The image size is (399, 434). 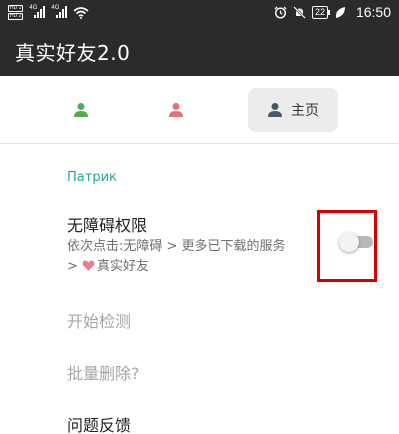 I want to click on signal-icon: 4G, so click(x=37, y=11).